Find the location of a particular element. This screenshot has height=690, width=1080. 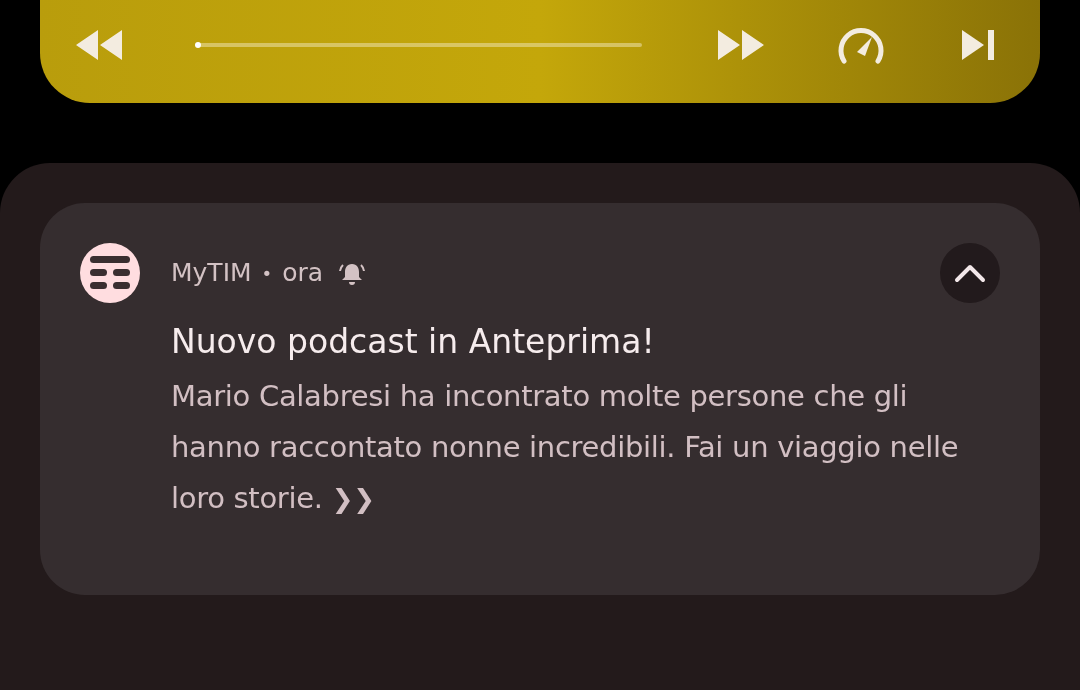

rewind-icon is located at coordinates (99, 44).